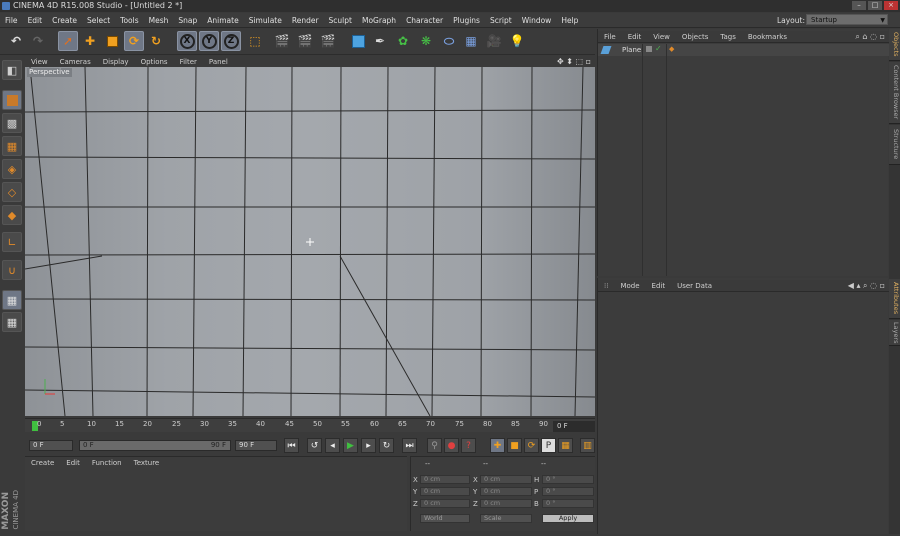  Describe the element at coordinates (894, 93) in the screenshot. I see `tab-content-browser: Content Browser` at that location.